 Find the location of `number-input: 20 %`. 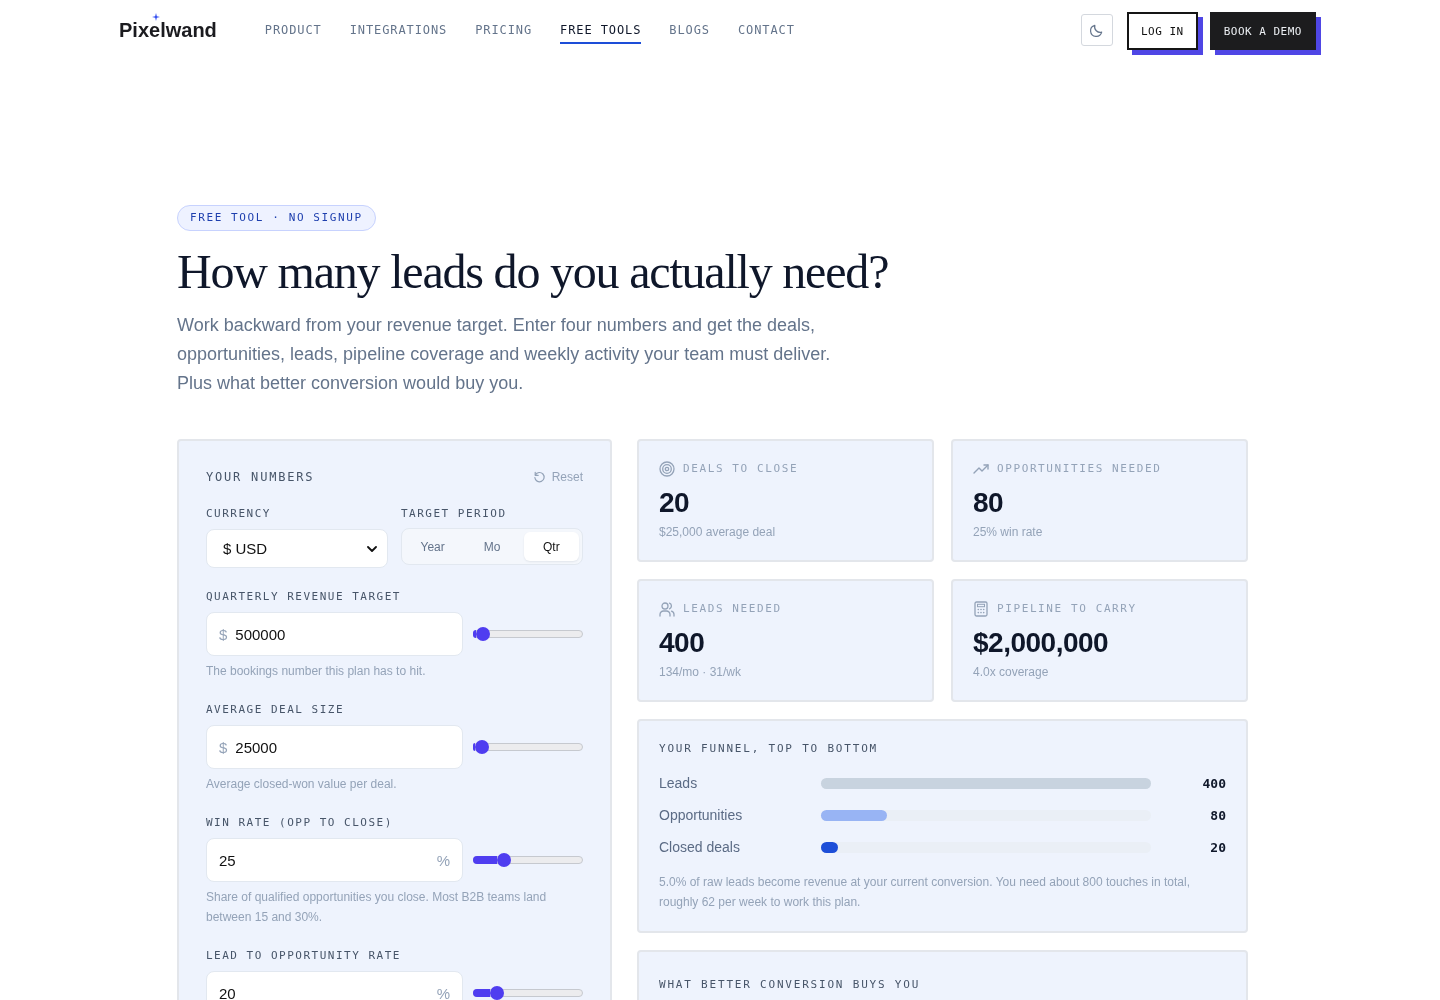

number-input: 20 % is located at coordinates (334, 985).